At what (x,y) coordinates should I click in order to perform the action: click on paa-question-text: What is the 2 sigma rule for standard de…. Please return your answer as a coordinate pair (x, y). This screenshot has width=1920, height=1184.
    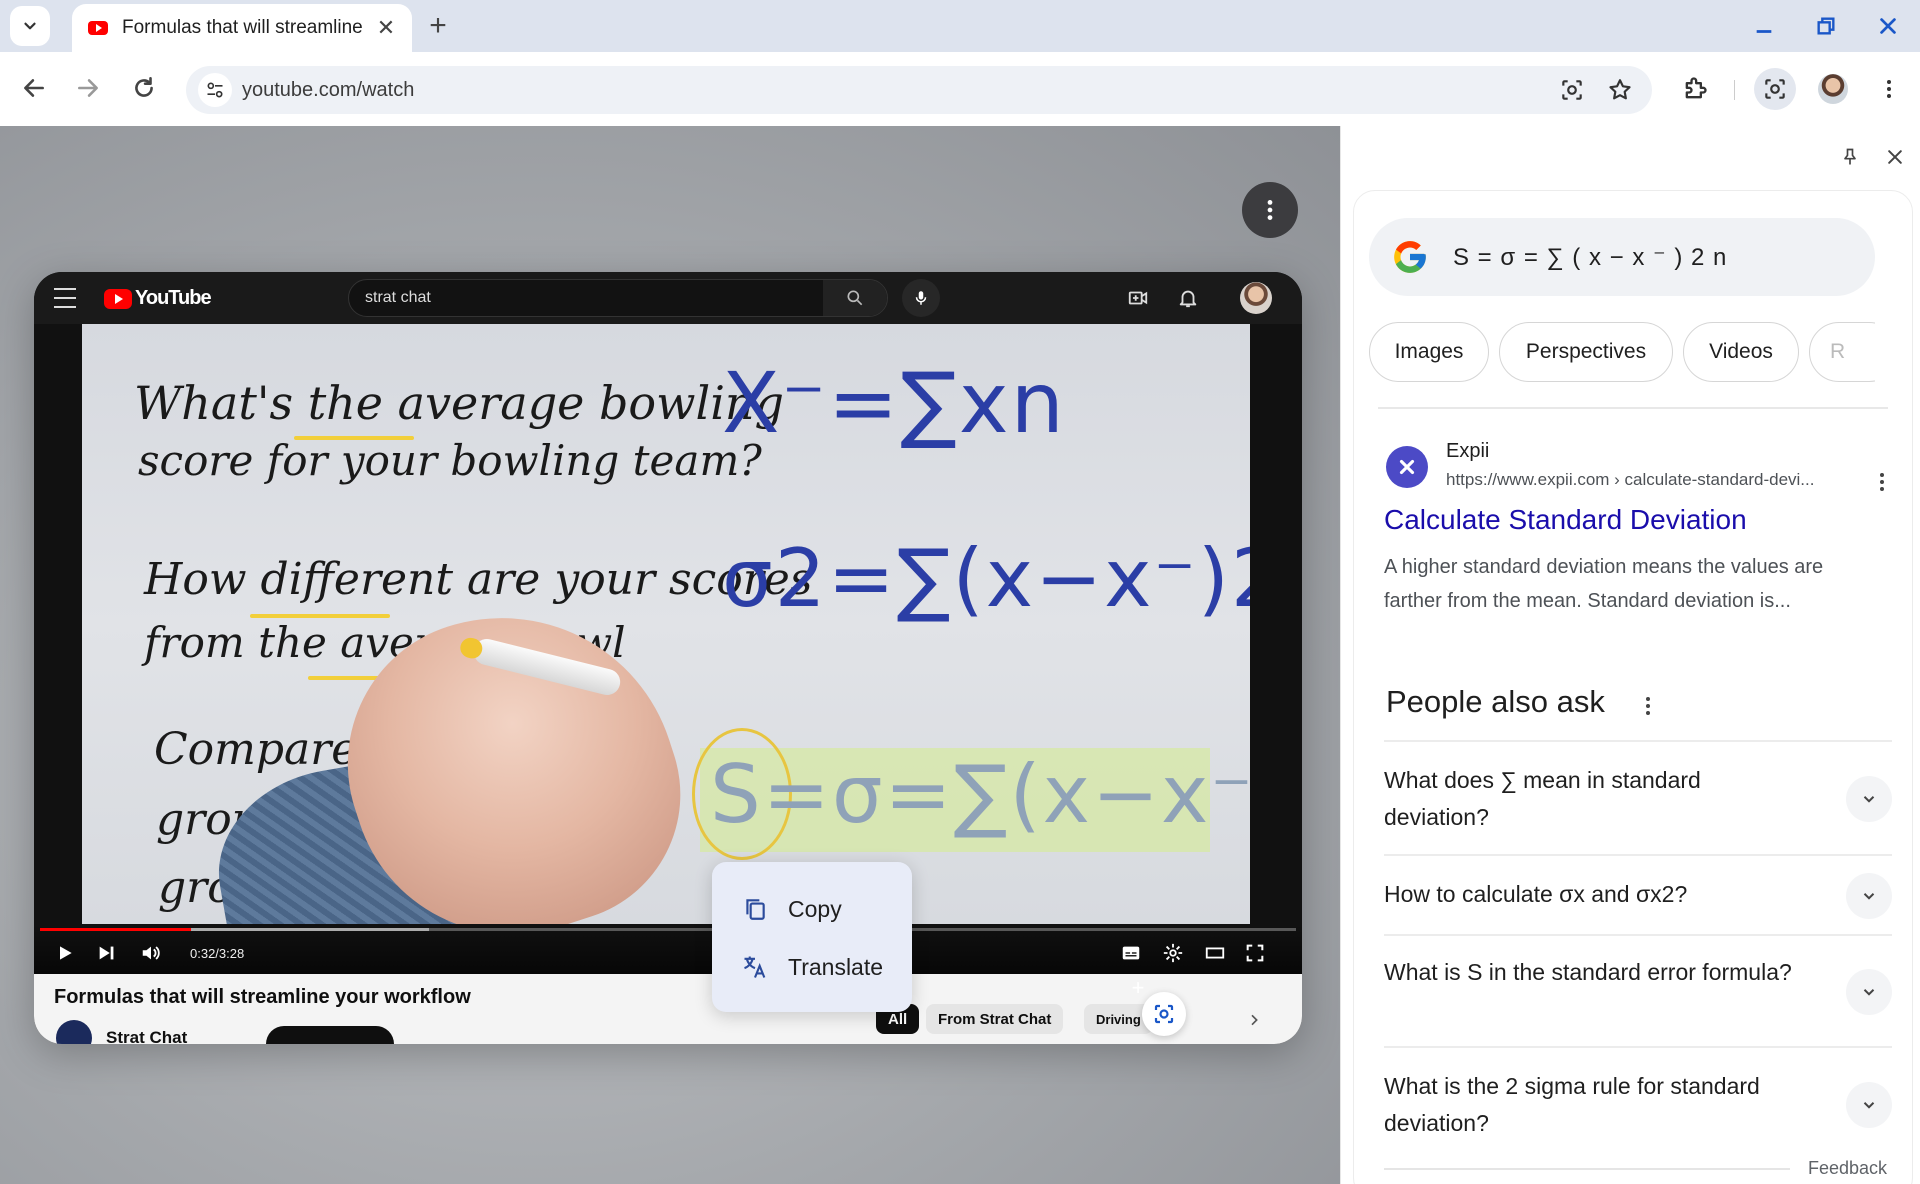
    Looking at the image, I should click on (1572, 1104).